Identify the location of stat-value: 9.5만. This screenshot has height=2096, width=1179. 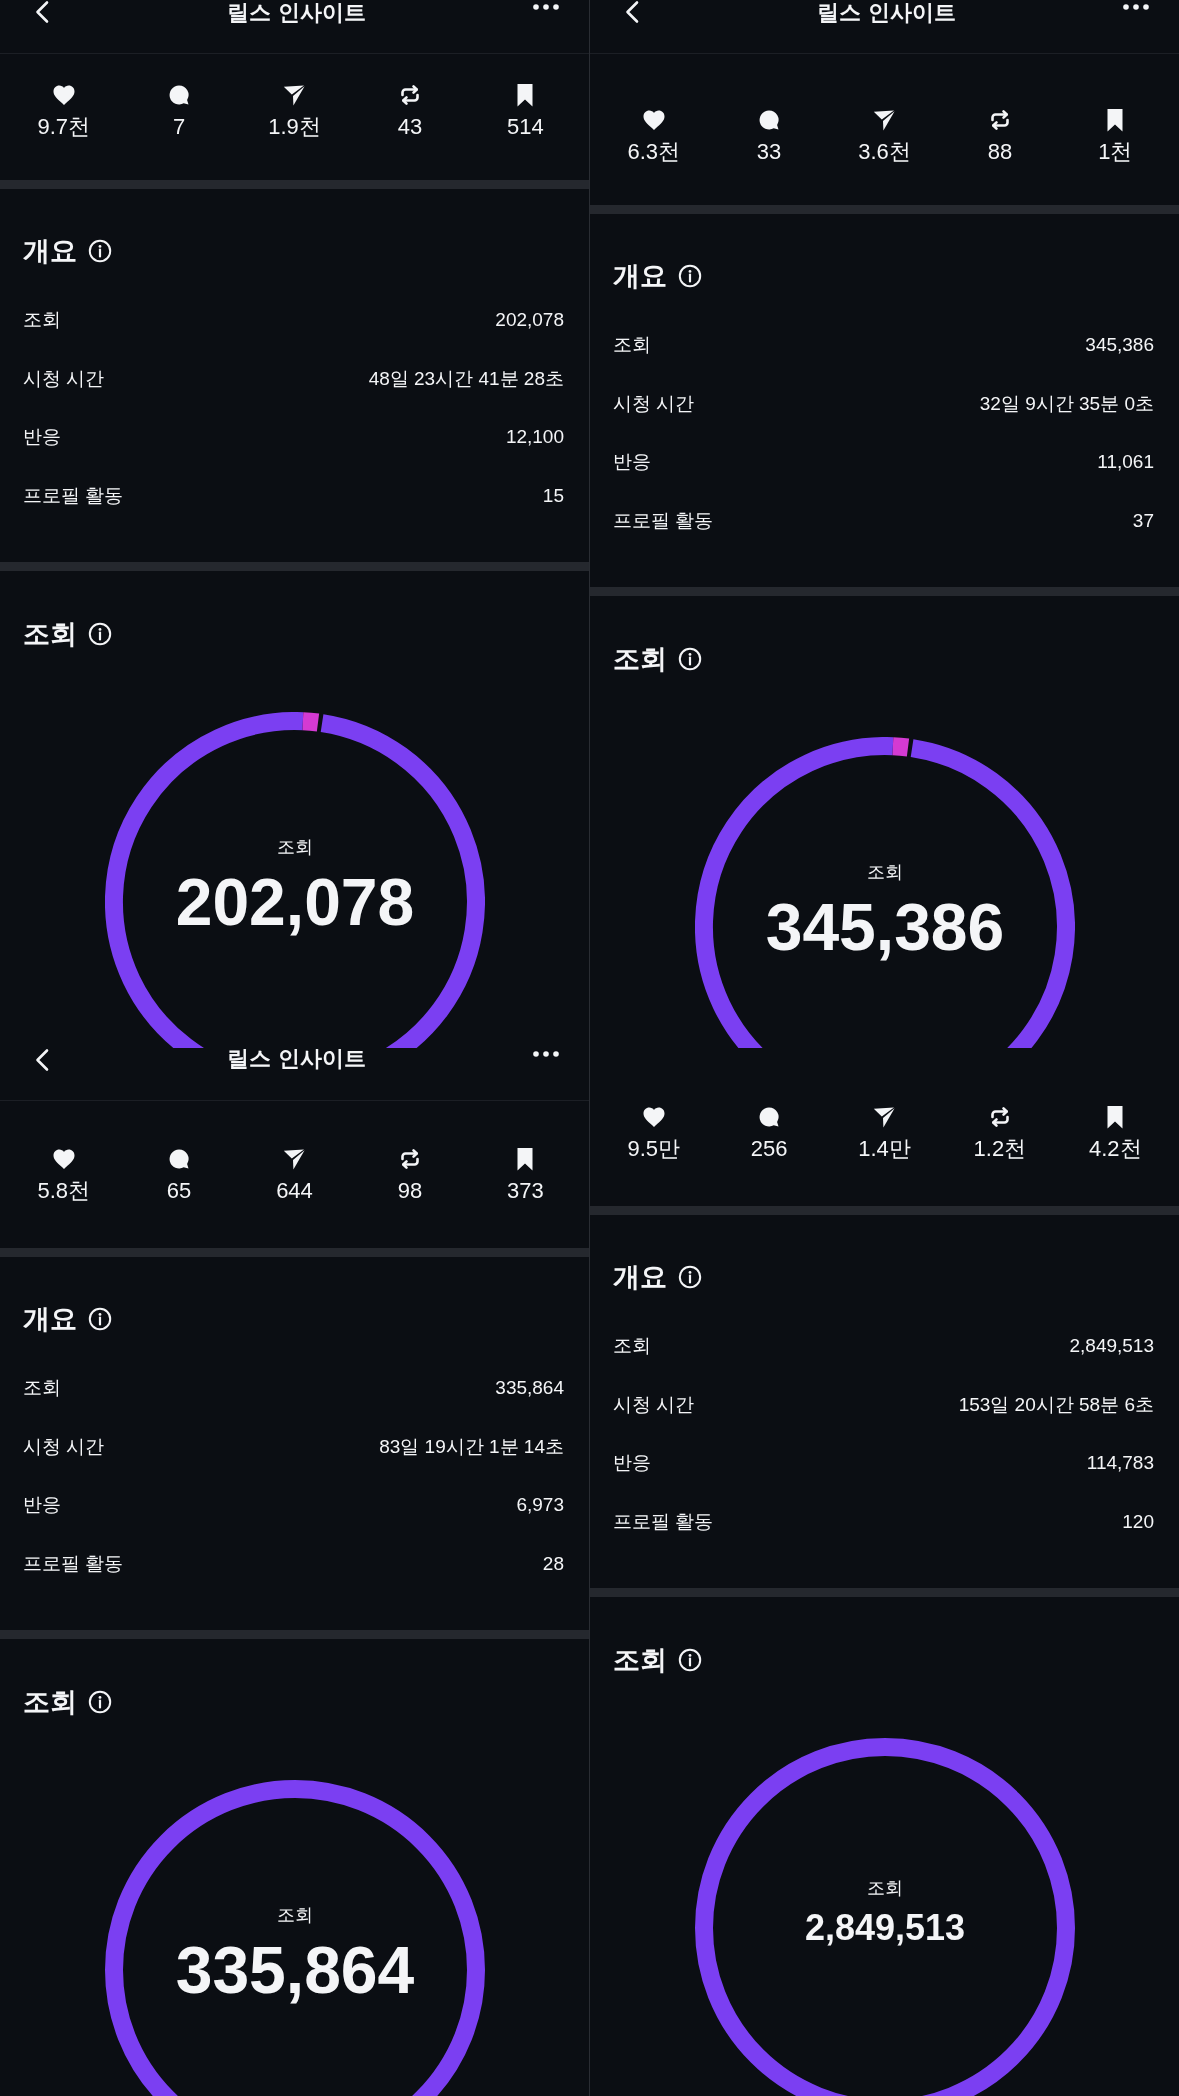
(653, 1149).